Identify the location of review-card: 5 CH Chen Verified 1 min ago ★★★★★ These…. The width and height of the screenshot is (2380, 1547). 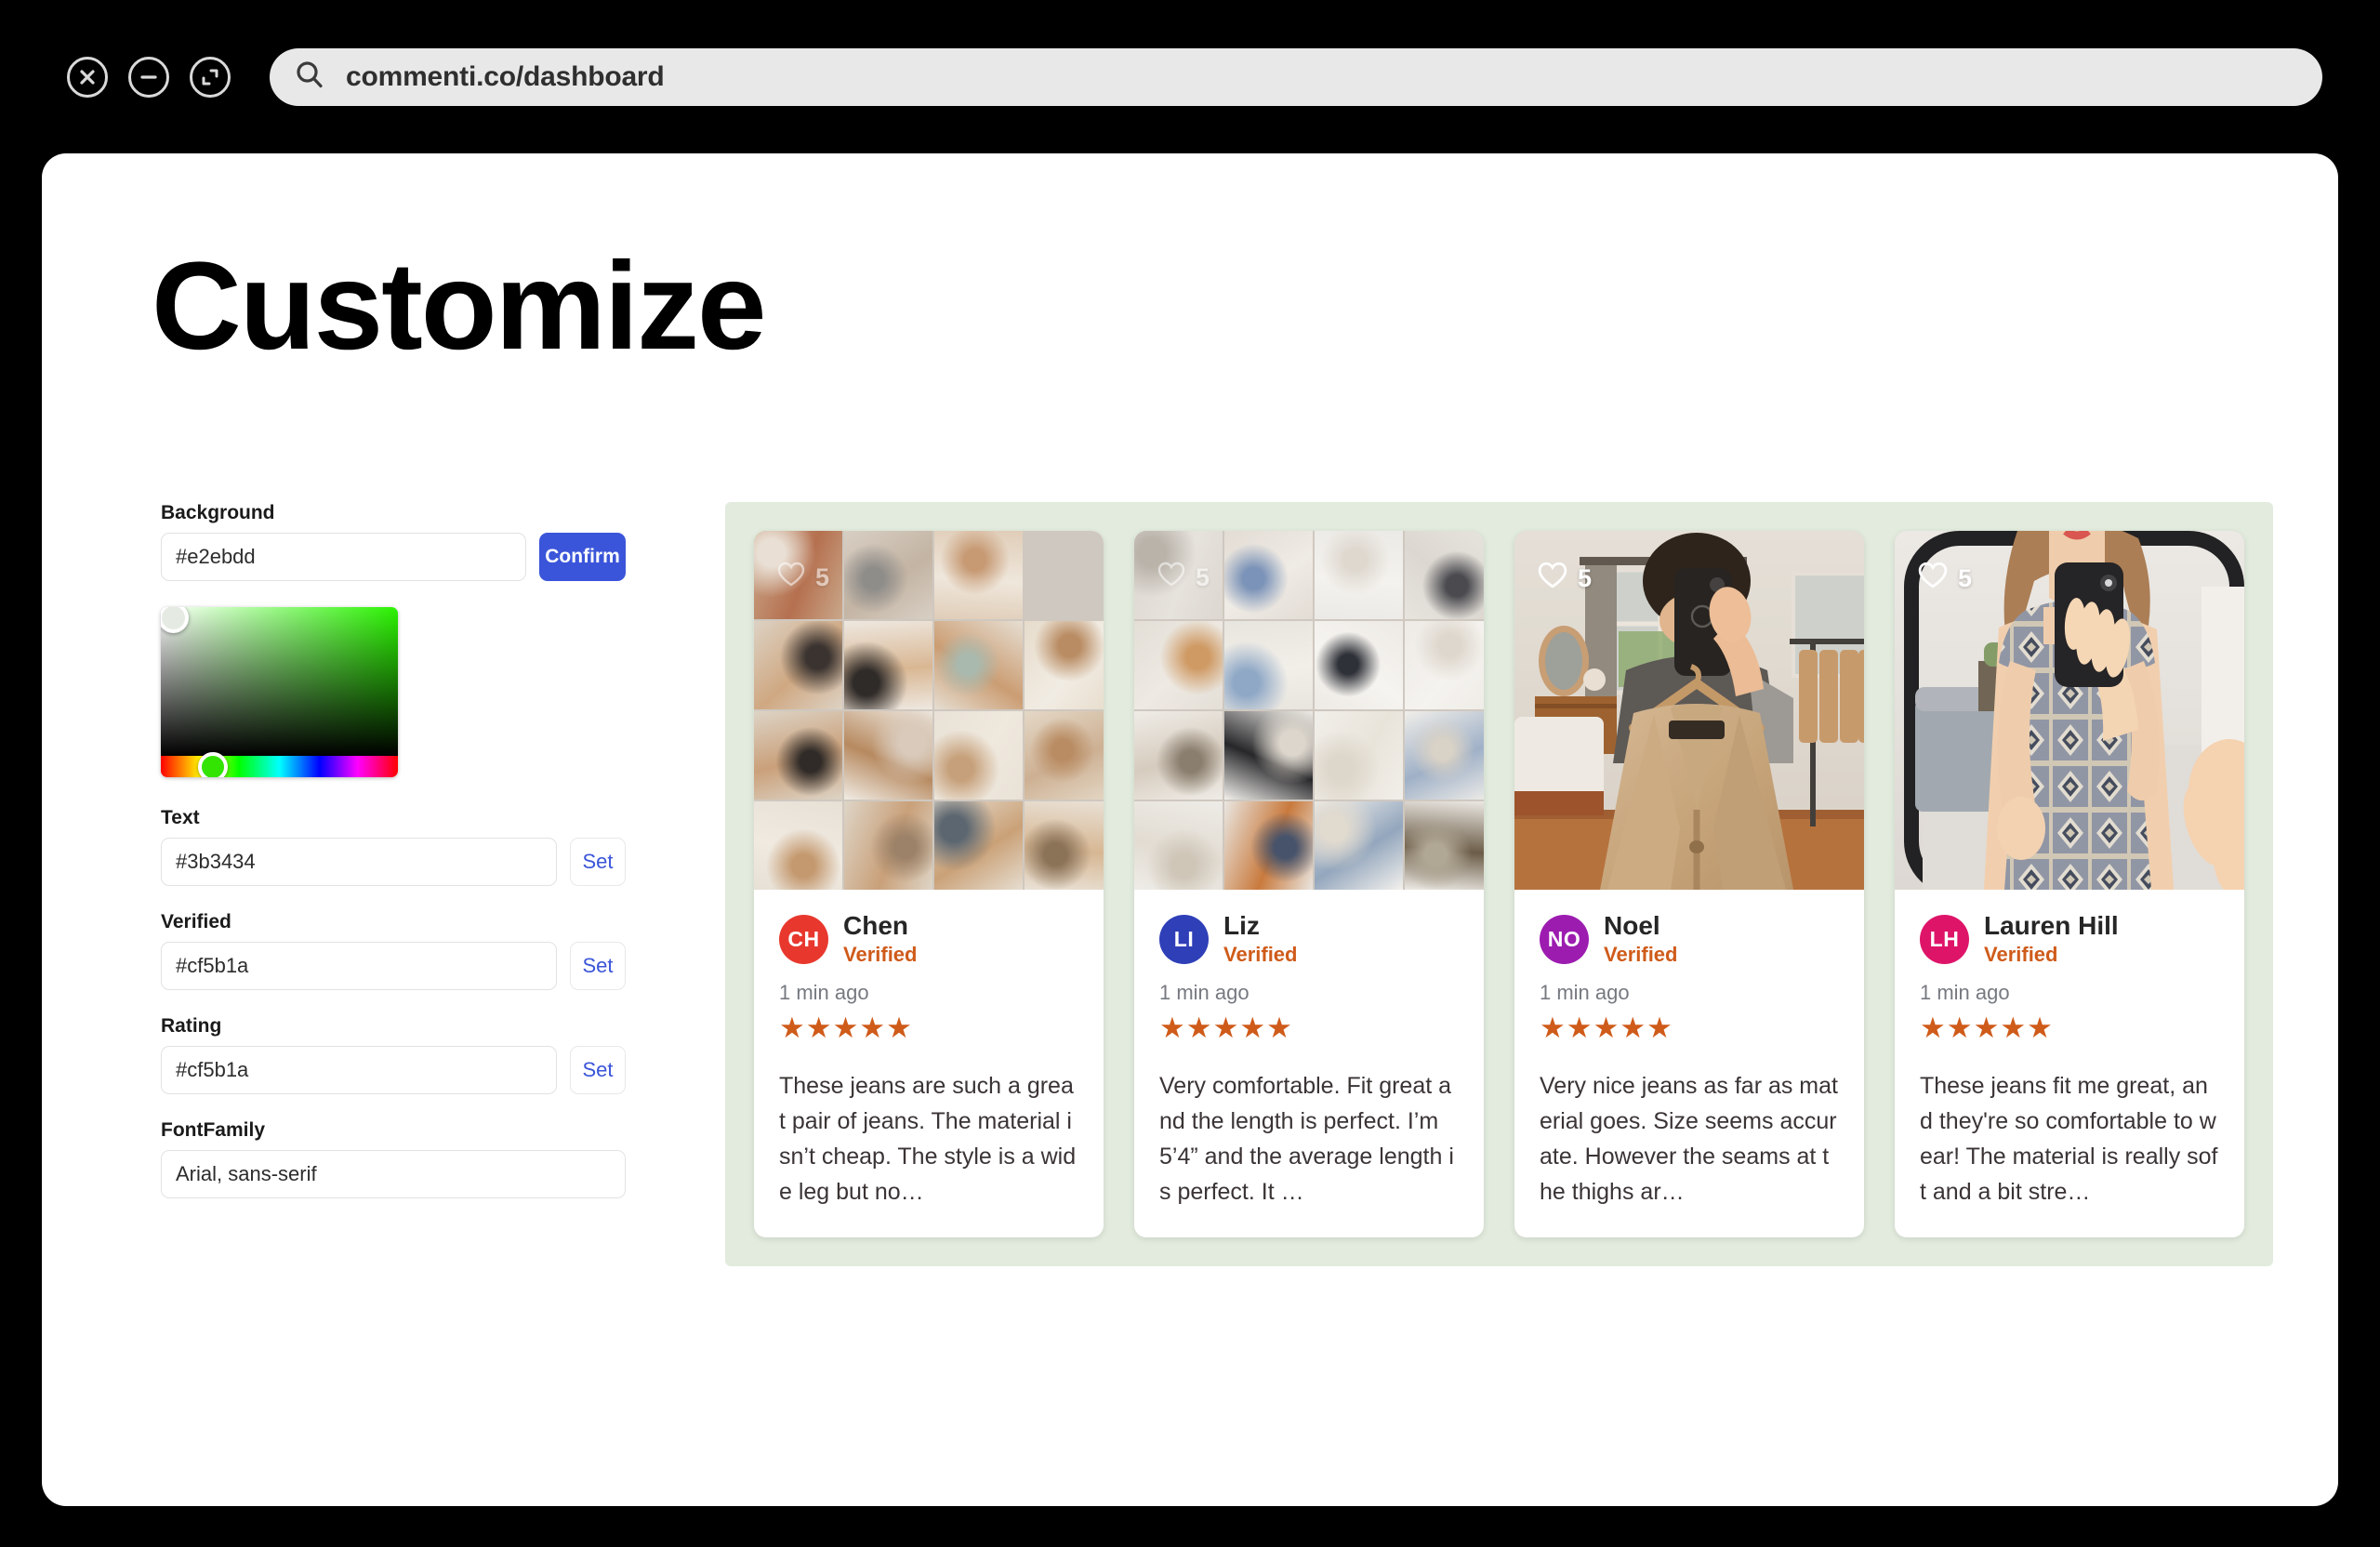
(929, 884).